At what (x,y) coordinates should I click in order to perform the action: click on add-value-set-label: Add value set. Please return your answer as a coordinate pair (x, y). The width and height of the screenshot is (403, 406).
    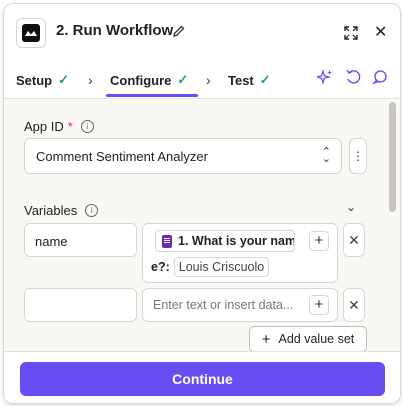
    Looking at the image, I should click on (316, 339).